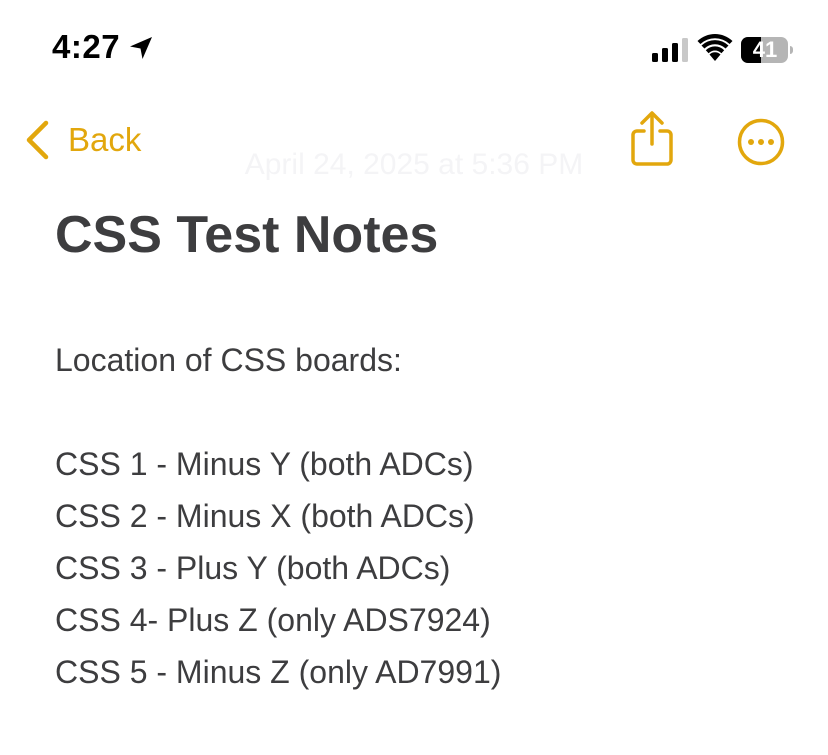  I want to click on note-line: CSS 5 - Minus Z (only AD7991), so click(278, 672).